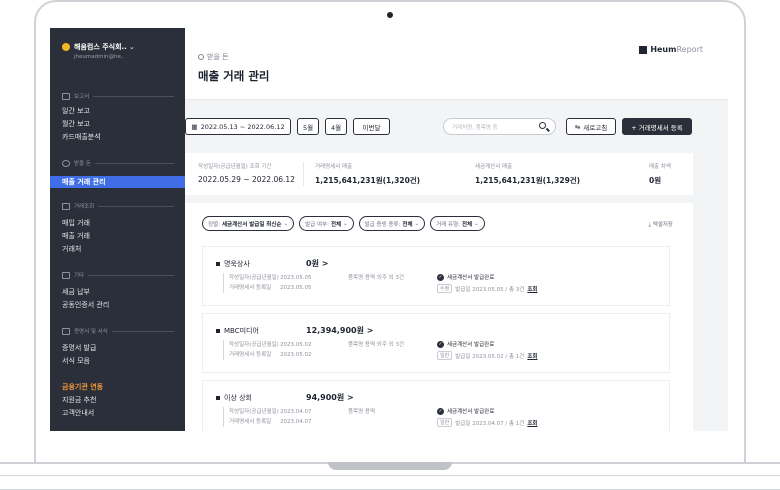 This screenshot has height=490, width=780. Describe the element at coordinates (296, 422) in the screenshot. I see `registered-date: 2023.04.07` at that location.